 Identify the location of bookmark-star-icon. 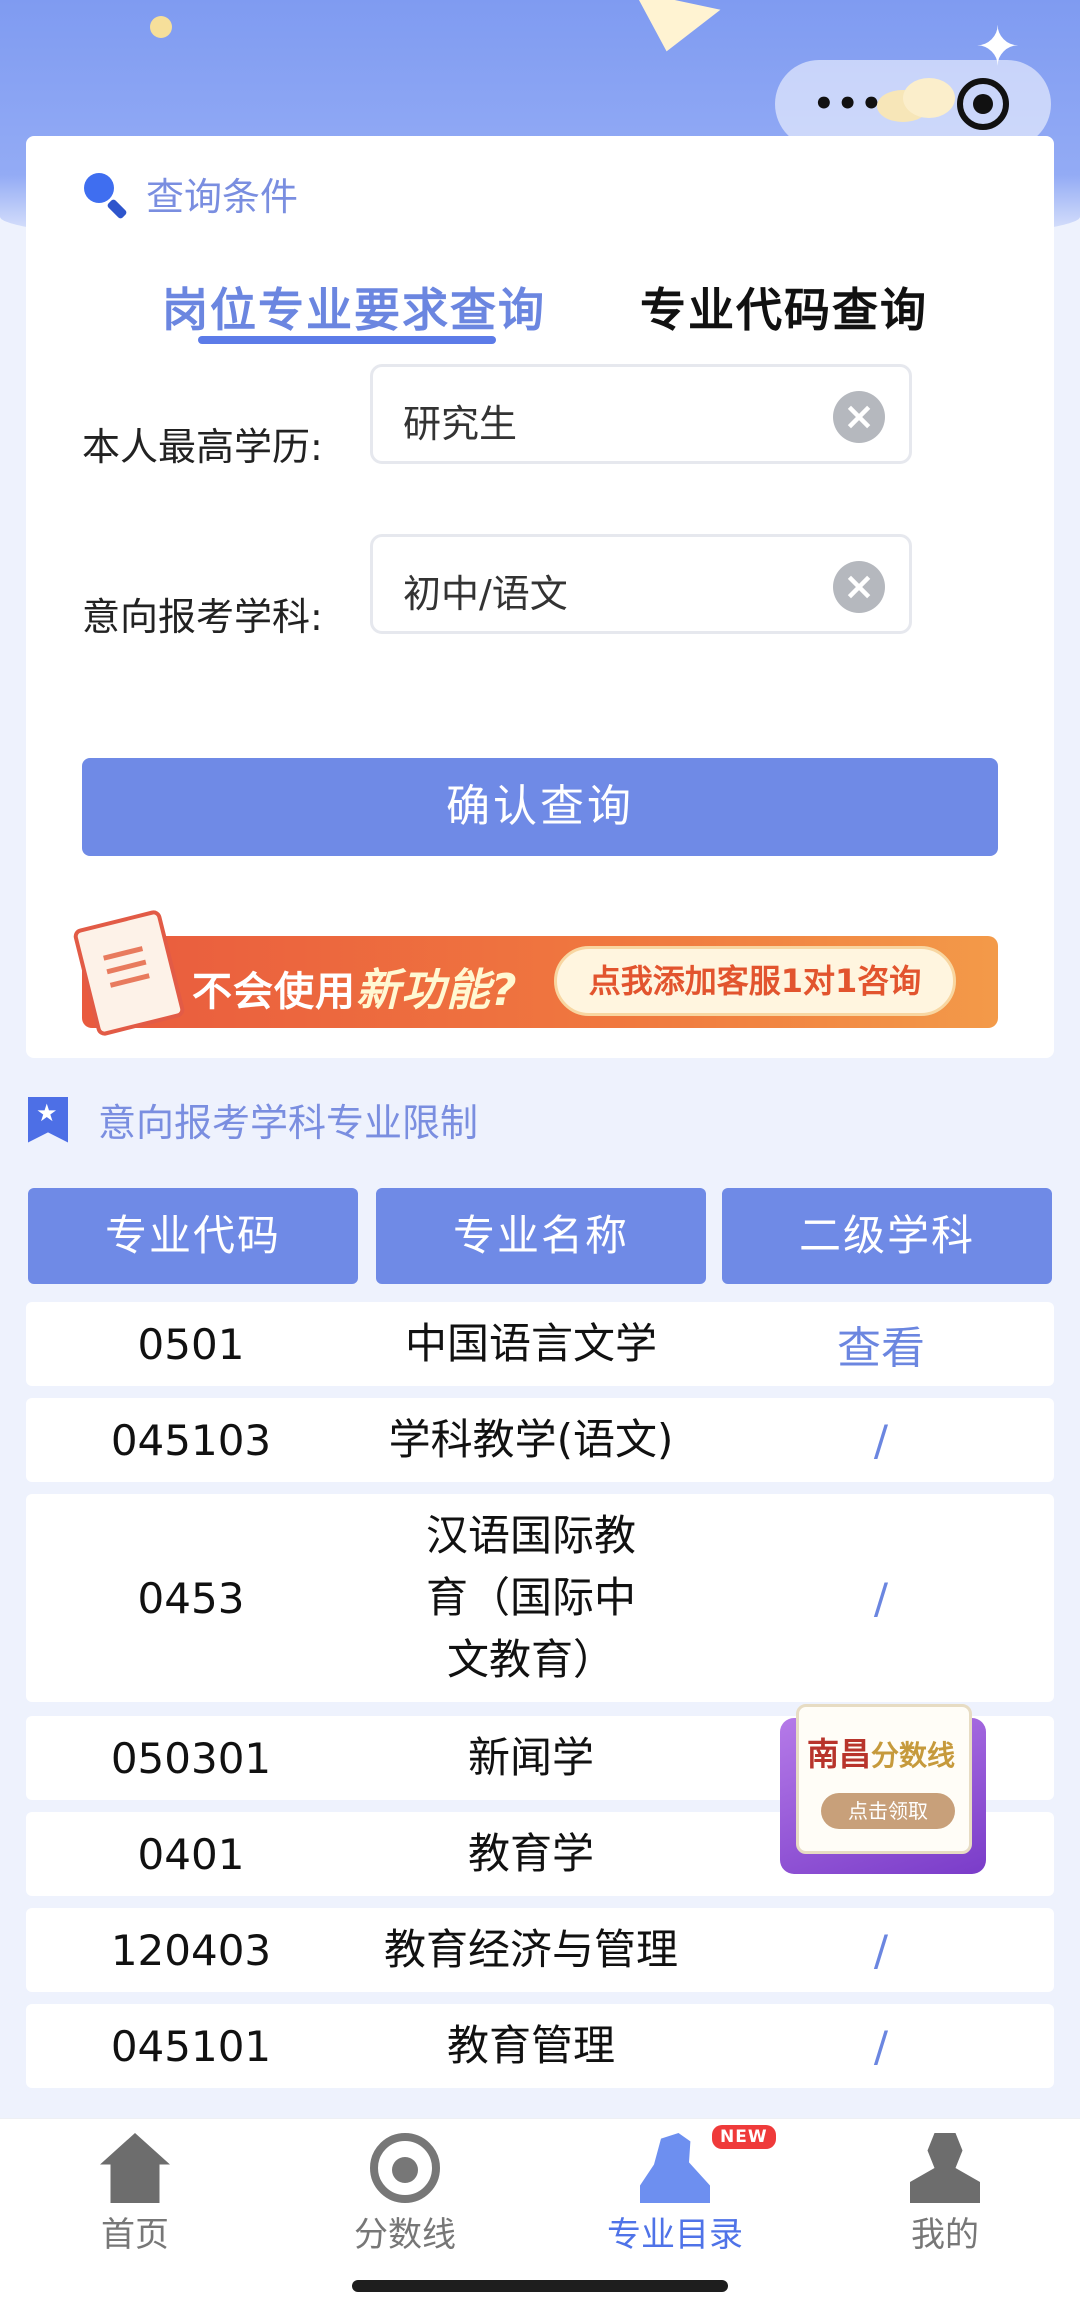
(48, 1119).